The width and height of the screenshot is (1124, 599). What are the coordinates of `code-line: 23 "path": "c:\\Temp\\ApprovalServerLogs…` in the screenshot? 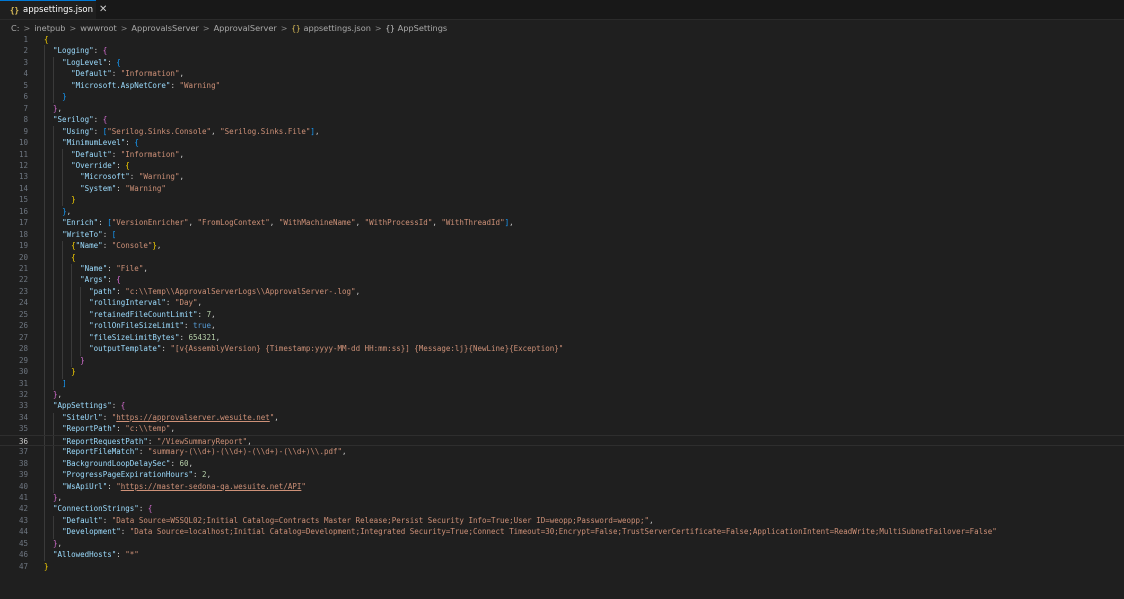 It's located at (562, 291).